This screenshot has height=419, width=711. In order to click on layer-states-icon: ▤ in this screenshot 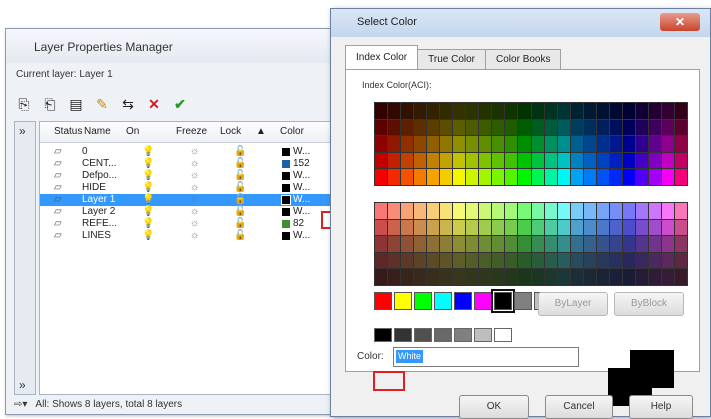, I will do `click(76, 104)`.